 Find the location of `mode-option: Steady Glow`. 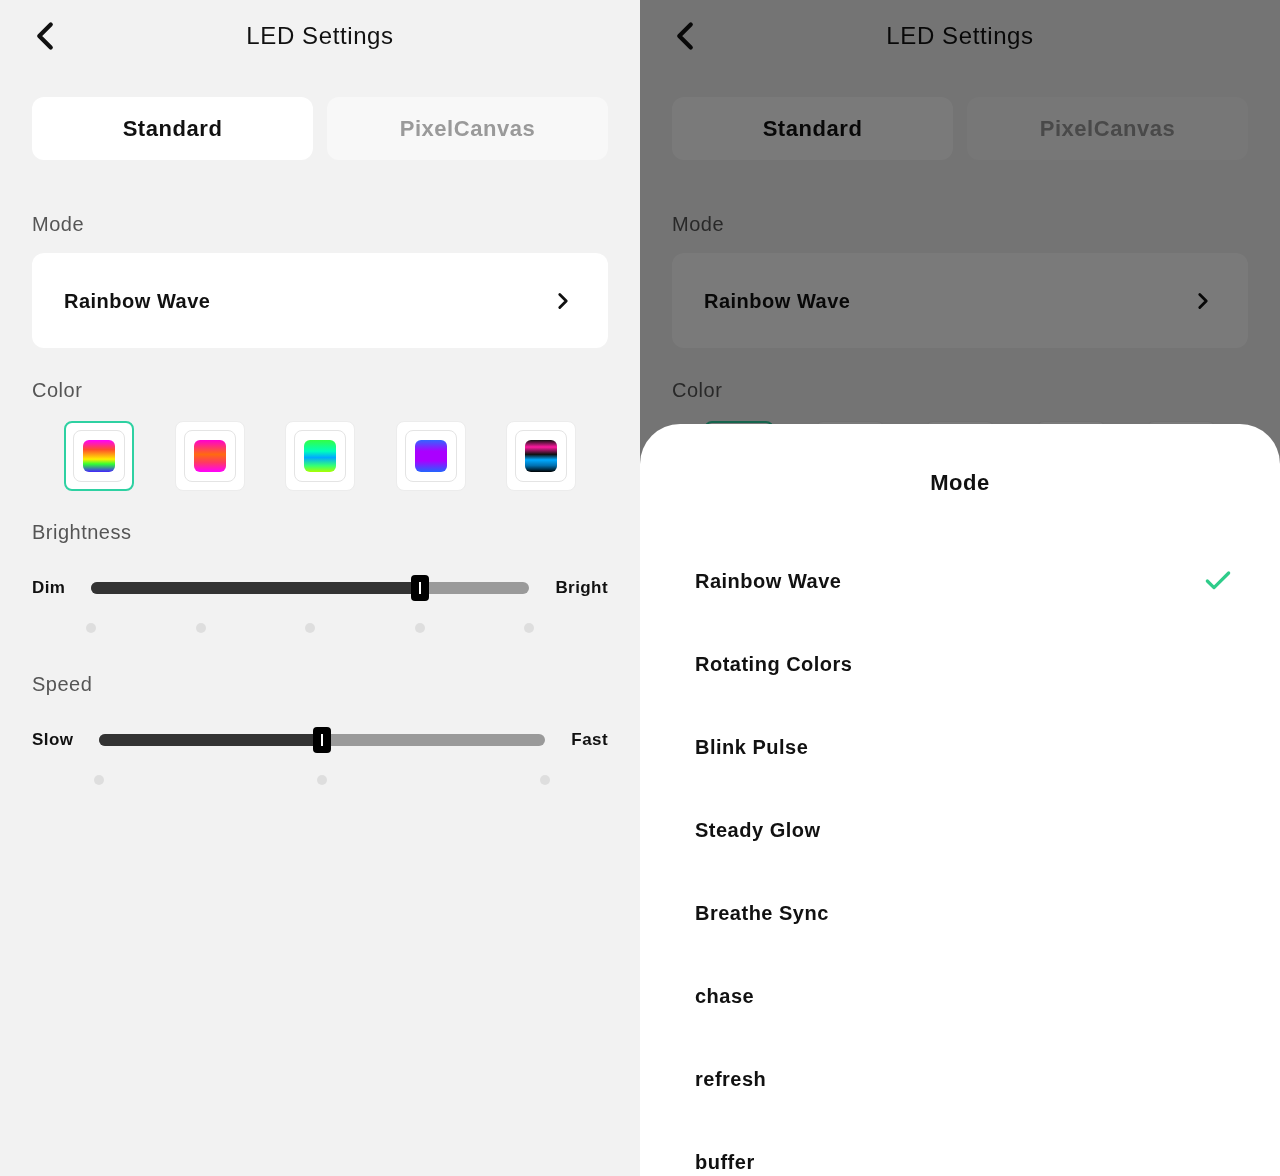

mode-option: Steady Glow is located at coordinates (960, 829).